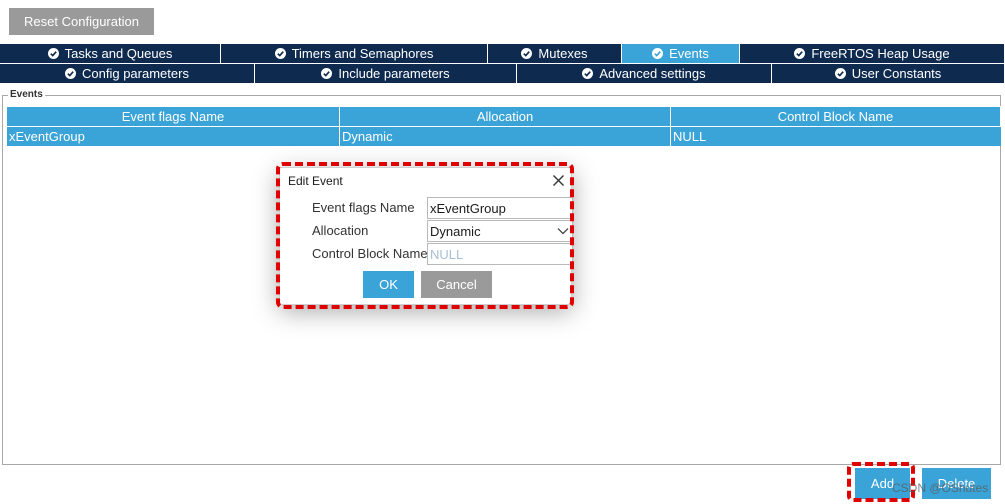 The height and width of the screenshot is (504, 1005). I want to click on column-header-allocation: Allocation, so click(505, 116).